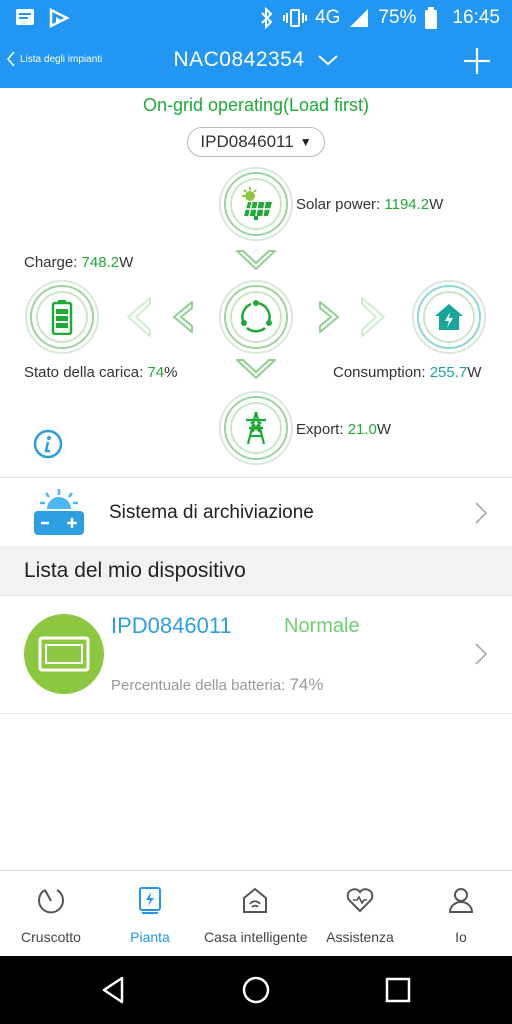 Image resolution: width=512 pixels, height=1024 pixels. What do you see at coordinates (360, 900) in the screenshot?
I see `support-icon` at bounding box center [360, 900].